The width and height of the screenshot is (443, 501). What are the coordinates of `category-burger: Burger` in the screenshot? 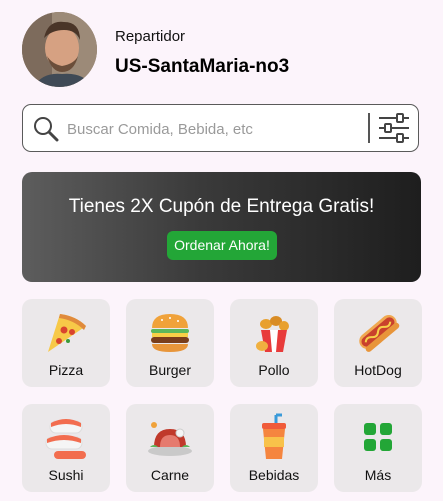 It's located at (170, 343).